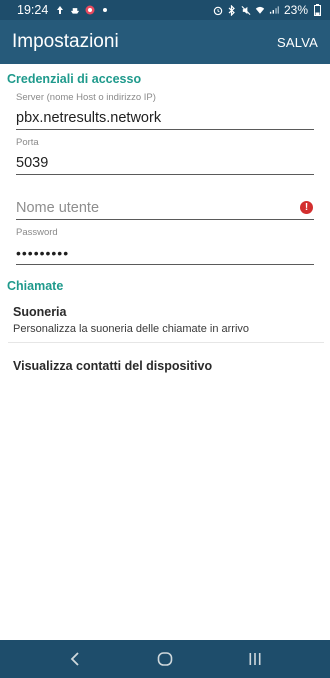 The width and height of the screenshot is (330, 678). What do you see at coordinates (165, 253) in the screenshot?
I see `password-field: •••••••••` at bounding box center [165, 253].